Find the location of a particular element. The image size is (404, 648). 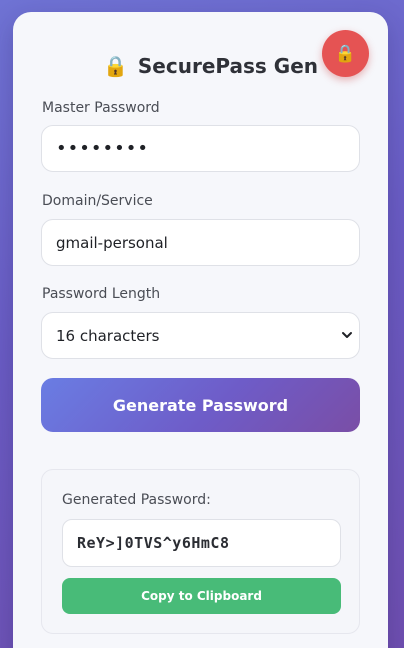

length-select: 16 characters is located at coordinates (200, 335).